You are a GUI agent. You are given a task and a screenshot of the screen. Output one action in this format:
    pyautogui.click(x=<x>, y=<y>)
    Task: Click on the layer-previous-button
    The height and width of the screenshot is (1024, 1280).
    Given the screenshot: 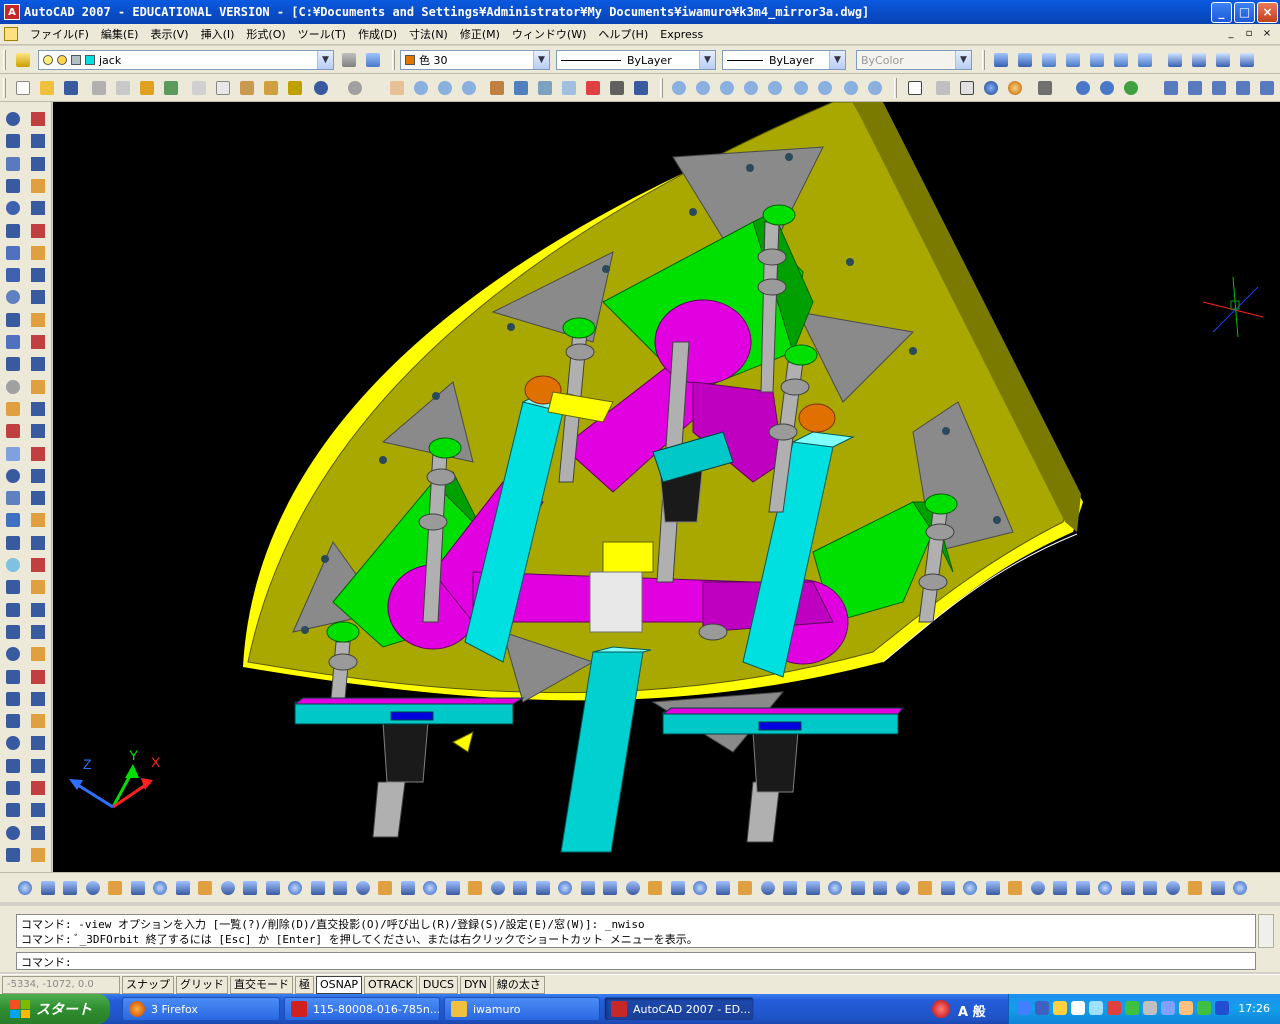 What is the action you would take?
    pyautogui.click(x=373, y=60)
    